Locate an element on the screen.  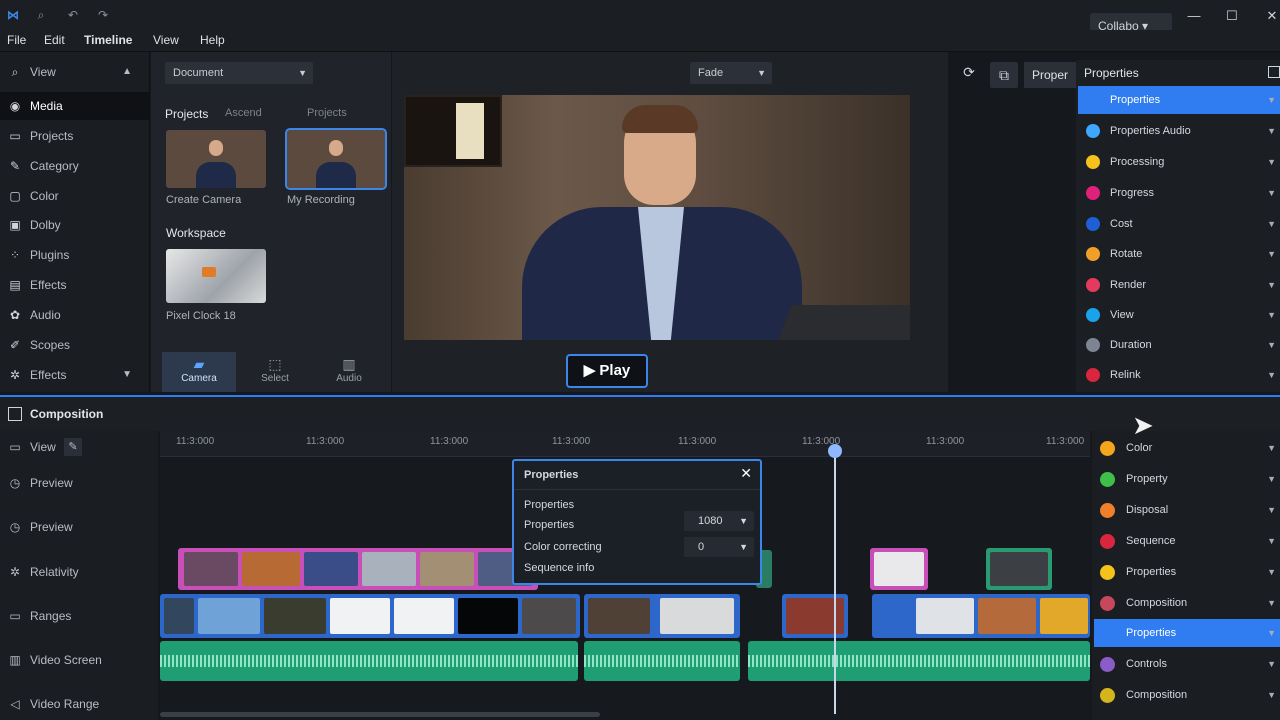
sidebar-item-audio: ✿ Audio is located at coordinates (75, 315).